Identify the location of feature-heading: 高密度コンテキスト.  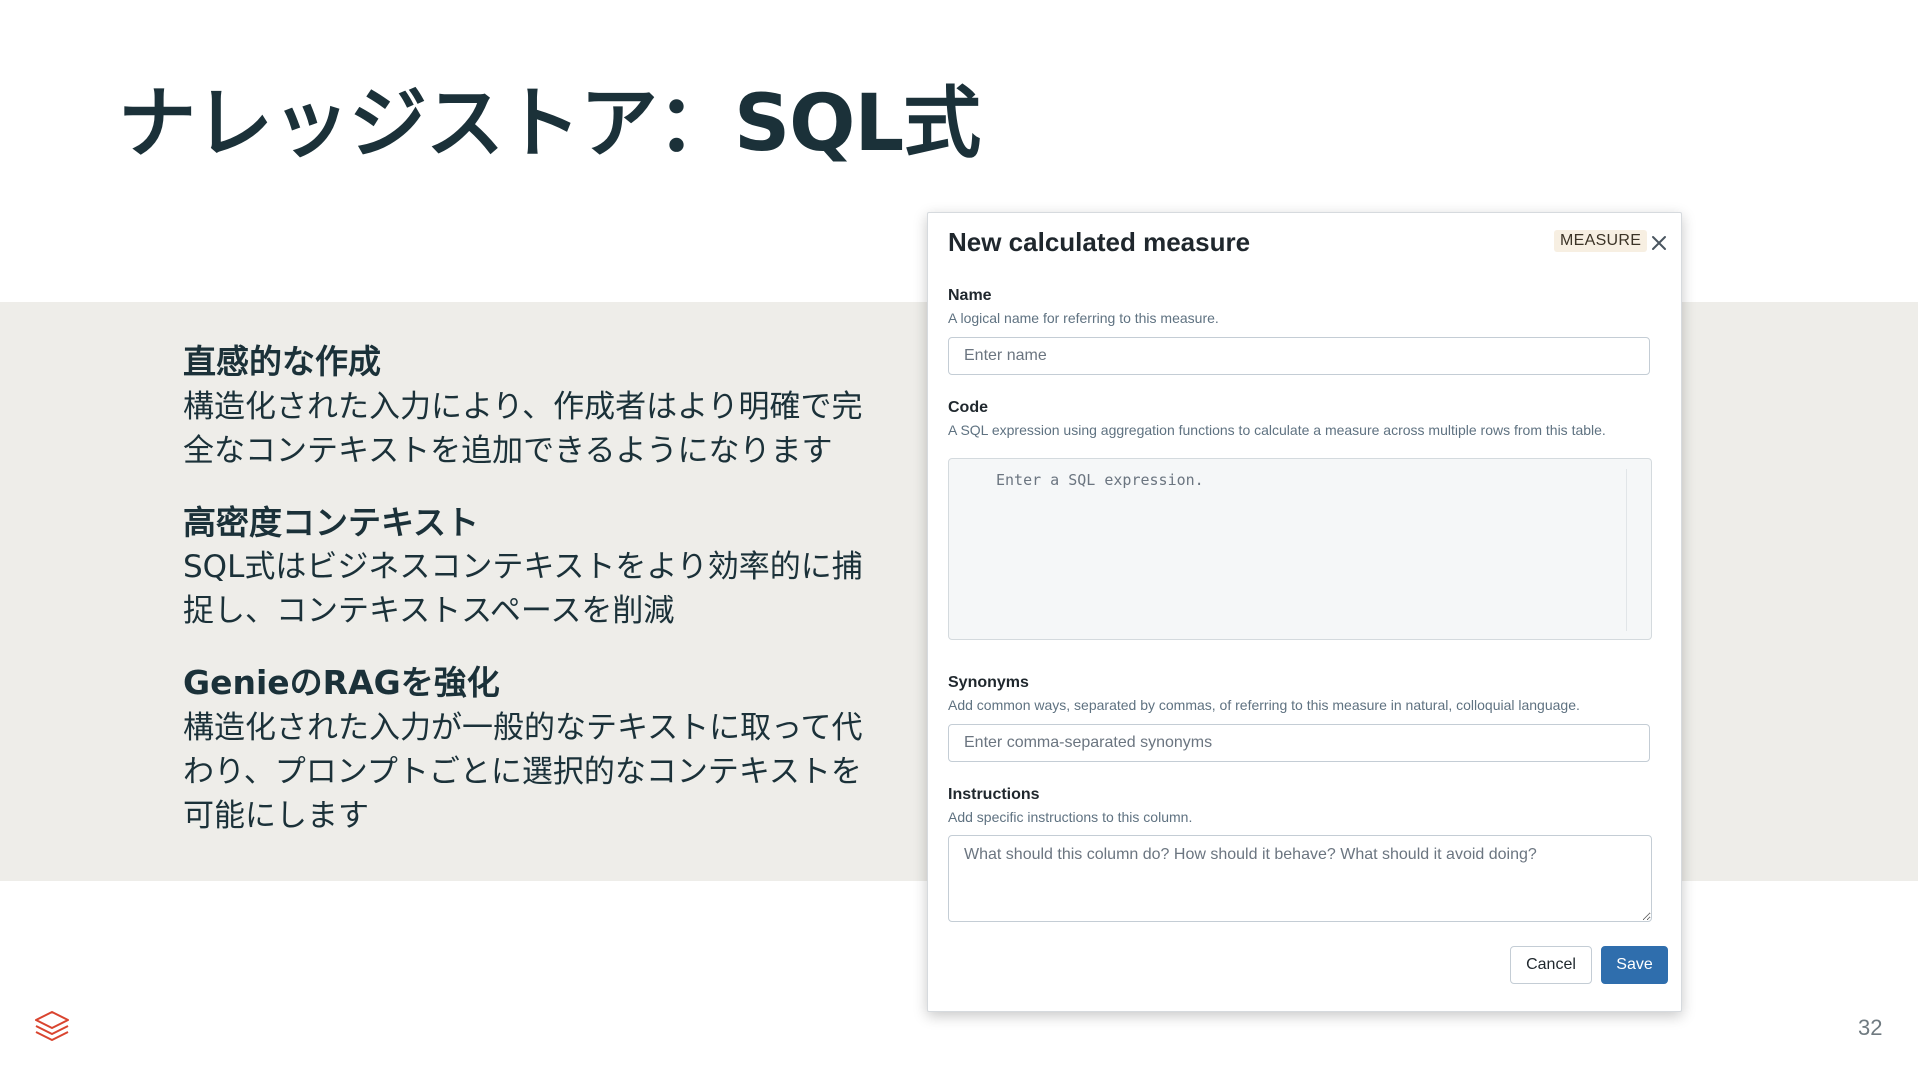
(331, 522).